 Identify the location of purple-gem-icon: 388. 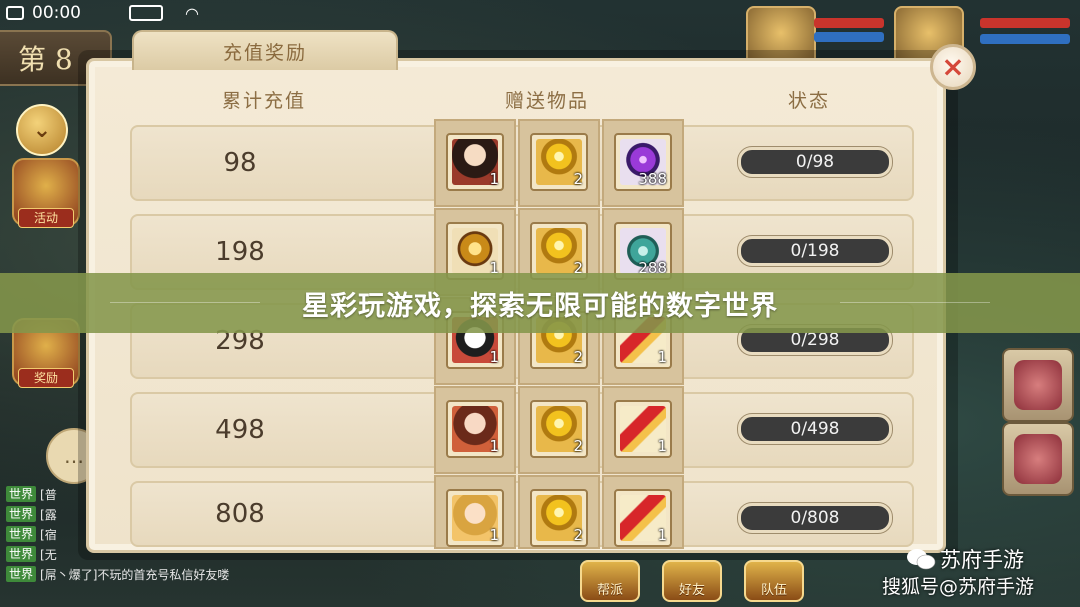
(643, 162).